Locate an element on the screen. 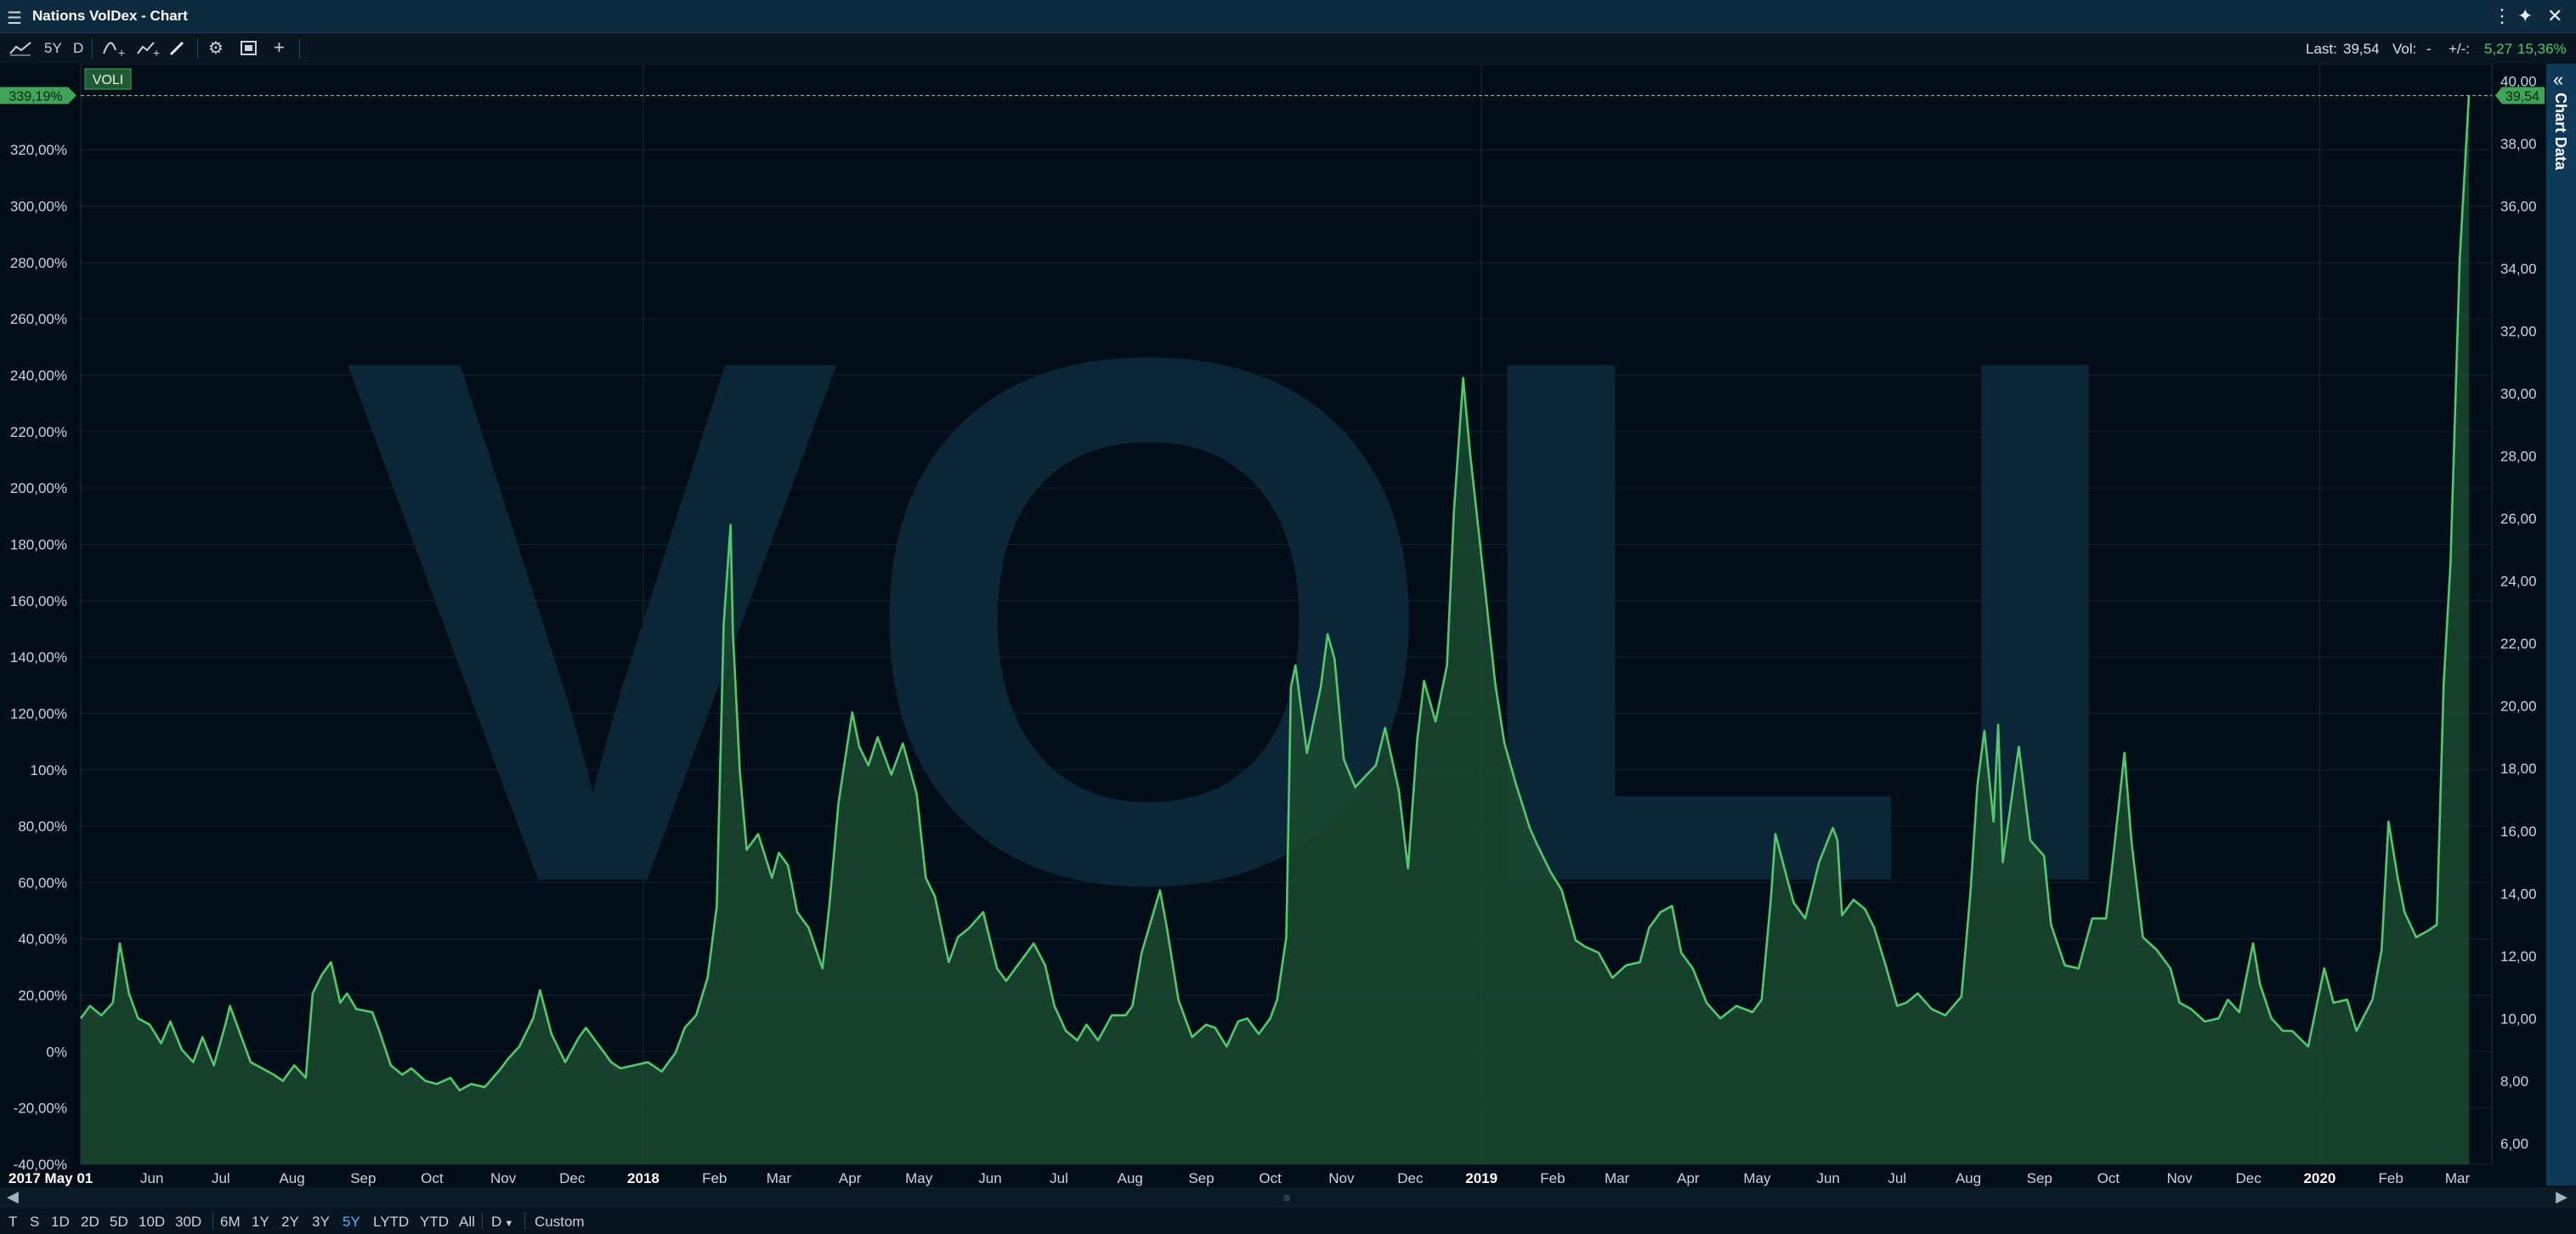  range-button-30D: 30D is located at coordinates (188, 1222).